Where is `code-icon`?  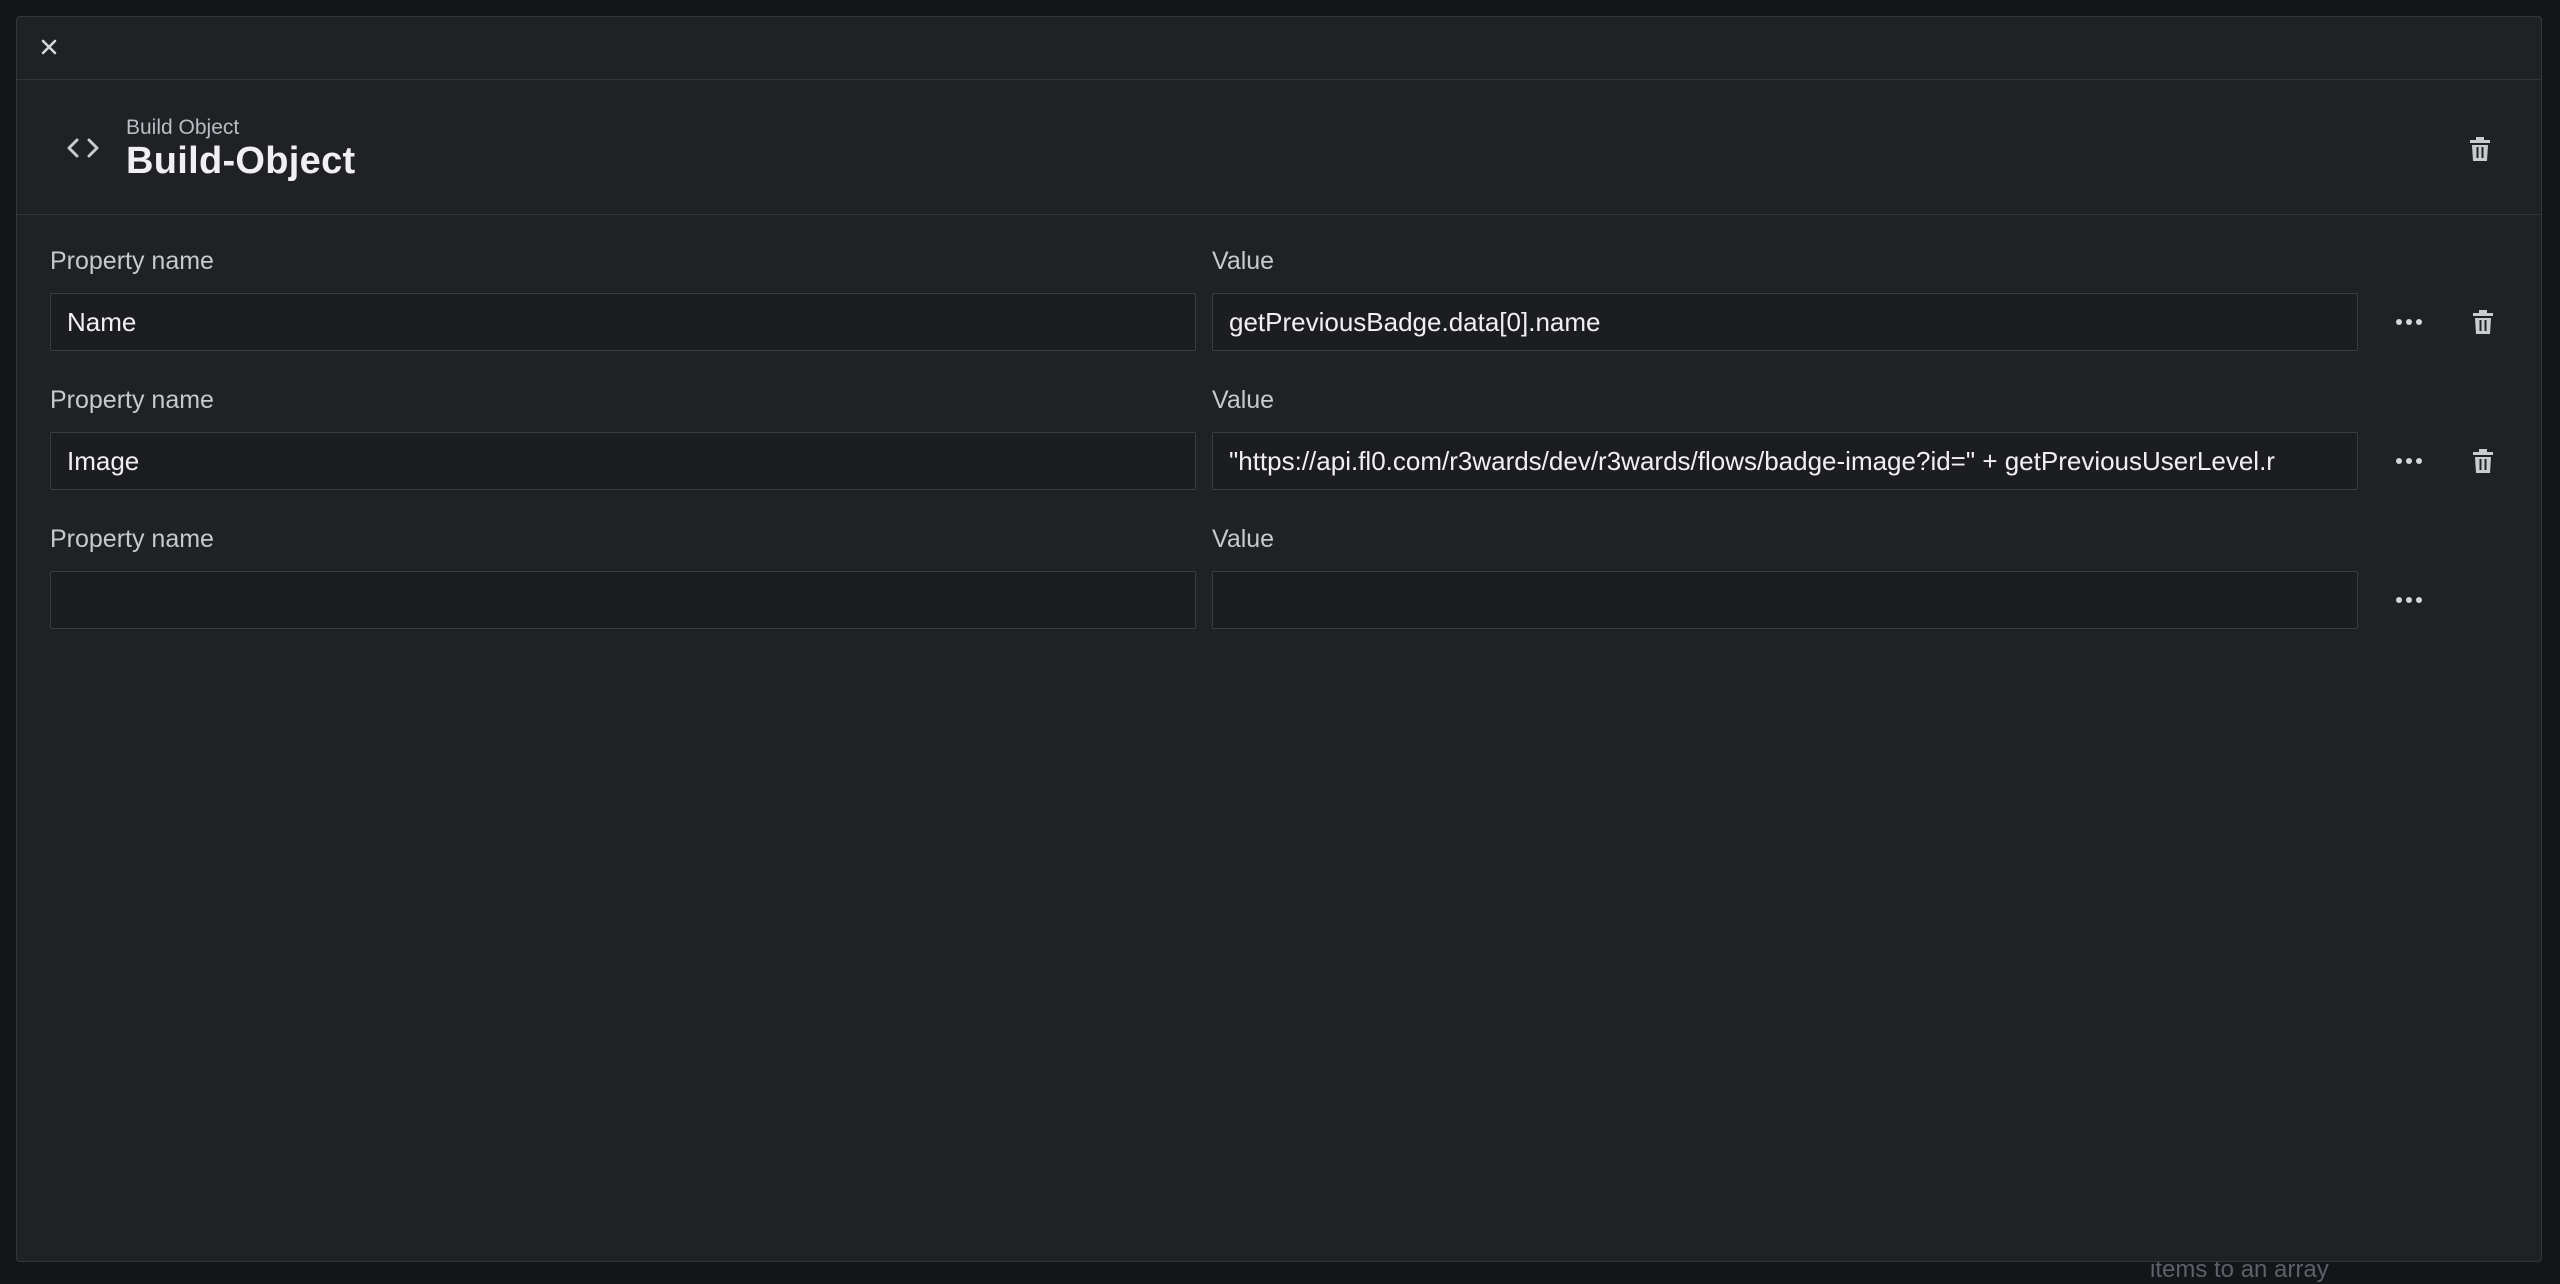
code-icon is located at coordinates (83, 148).